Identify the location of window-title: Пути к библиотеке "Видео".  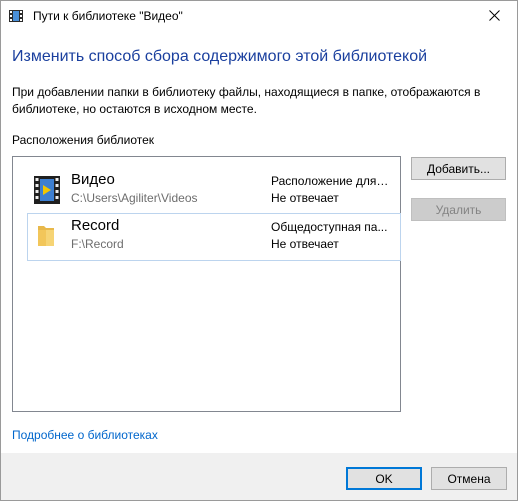
(108, 16).